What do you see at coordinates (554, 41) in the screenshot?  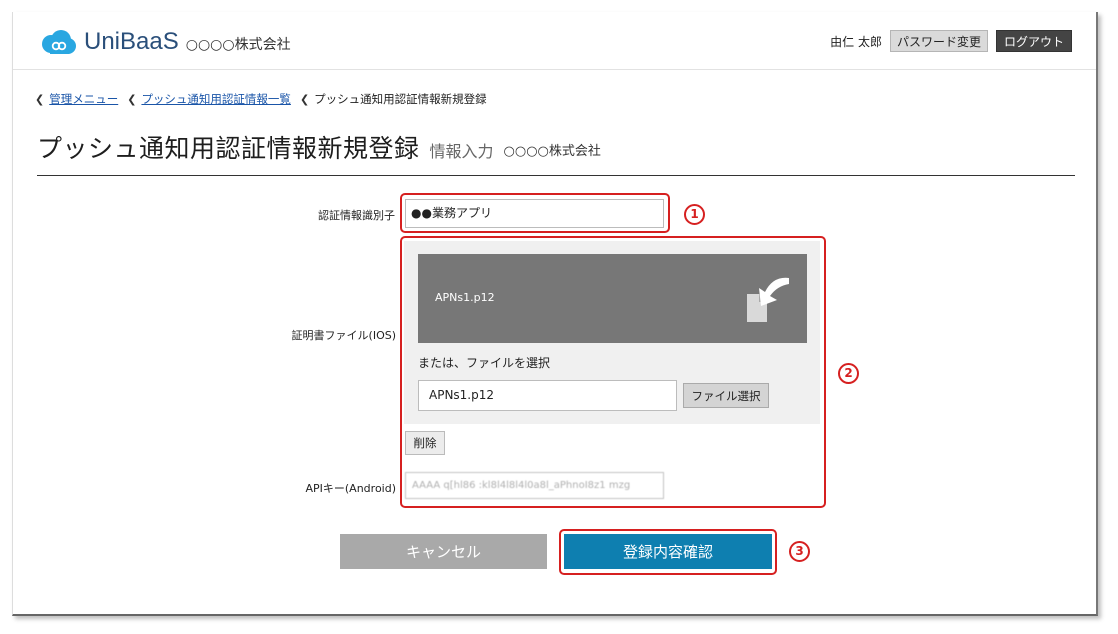 I see `header: UniBaaS ○○○○株式会社 由仁 太郎 パスワード変更 ログアウト` at bounding box center [554, 41].